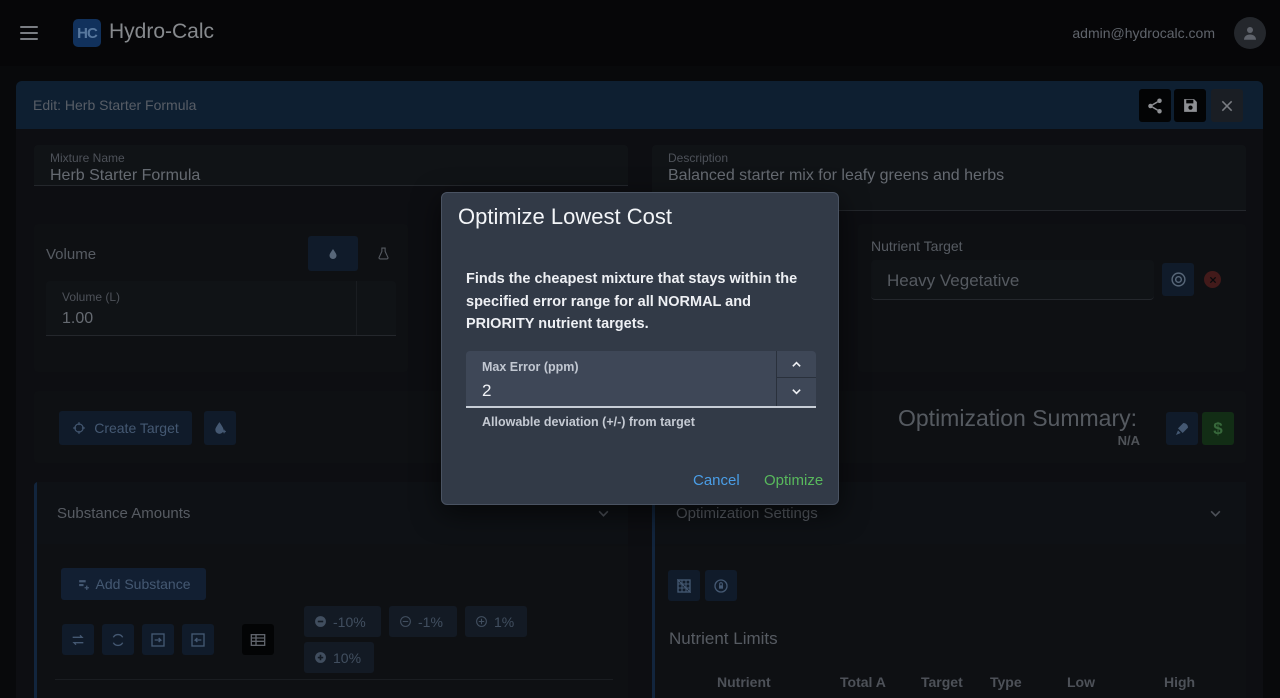 This screenshot has height=698, width=1280. Describe the element at coordinates (641, 379) in the screenshot. I see `max-error-field: Max Error (ppm) 2` at that location.